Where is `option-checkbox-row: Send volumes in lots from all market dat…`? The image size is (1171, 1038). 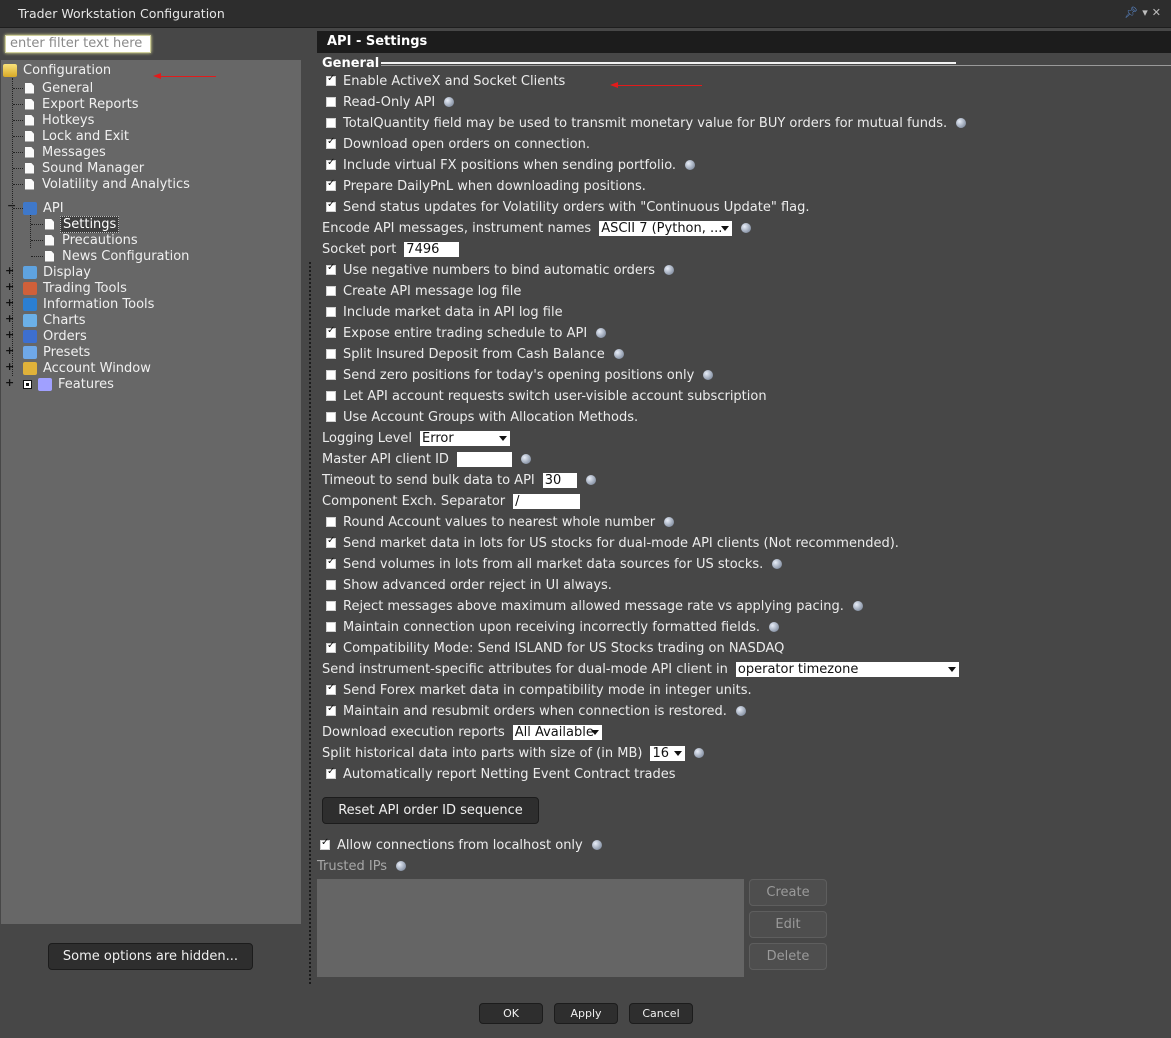
option-checkbox-row: Send volumes in lots from all market dat… is located at coordinates (554, 564).